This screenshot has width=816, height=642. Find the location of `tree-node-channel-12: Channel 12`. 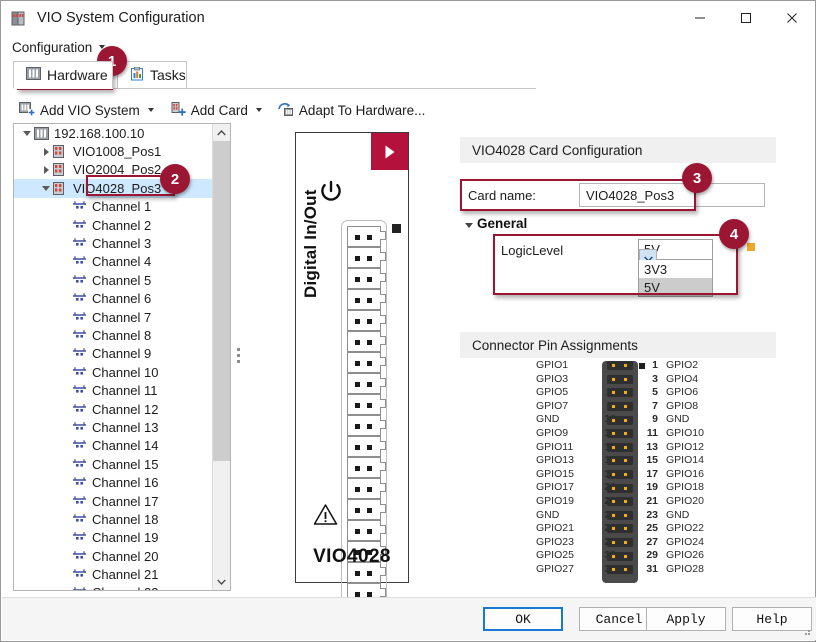

tree-node-channel-12: Channel 12 is located at coordinates (114, 409).